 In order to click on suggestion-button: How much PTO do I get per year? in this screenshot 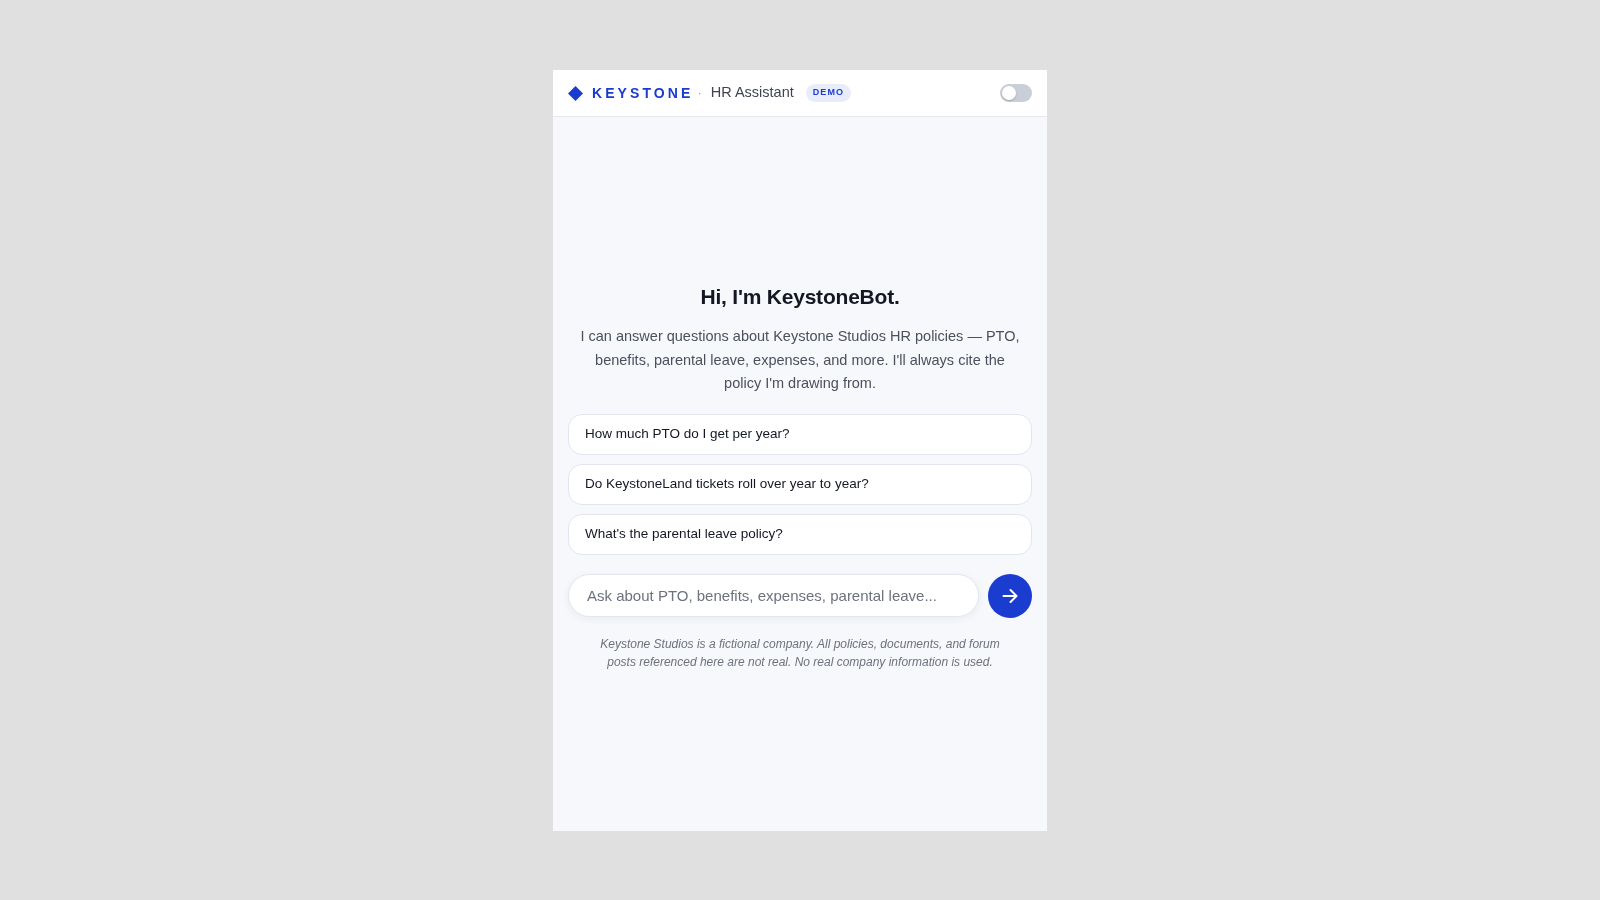, I will do `click(800, 434)`.